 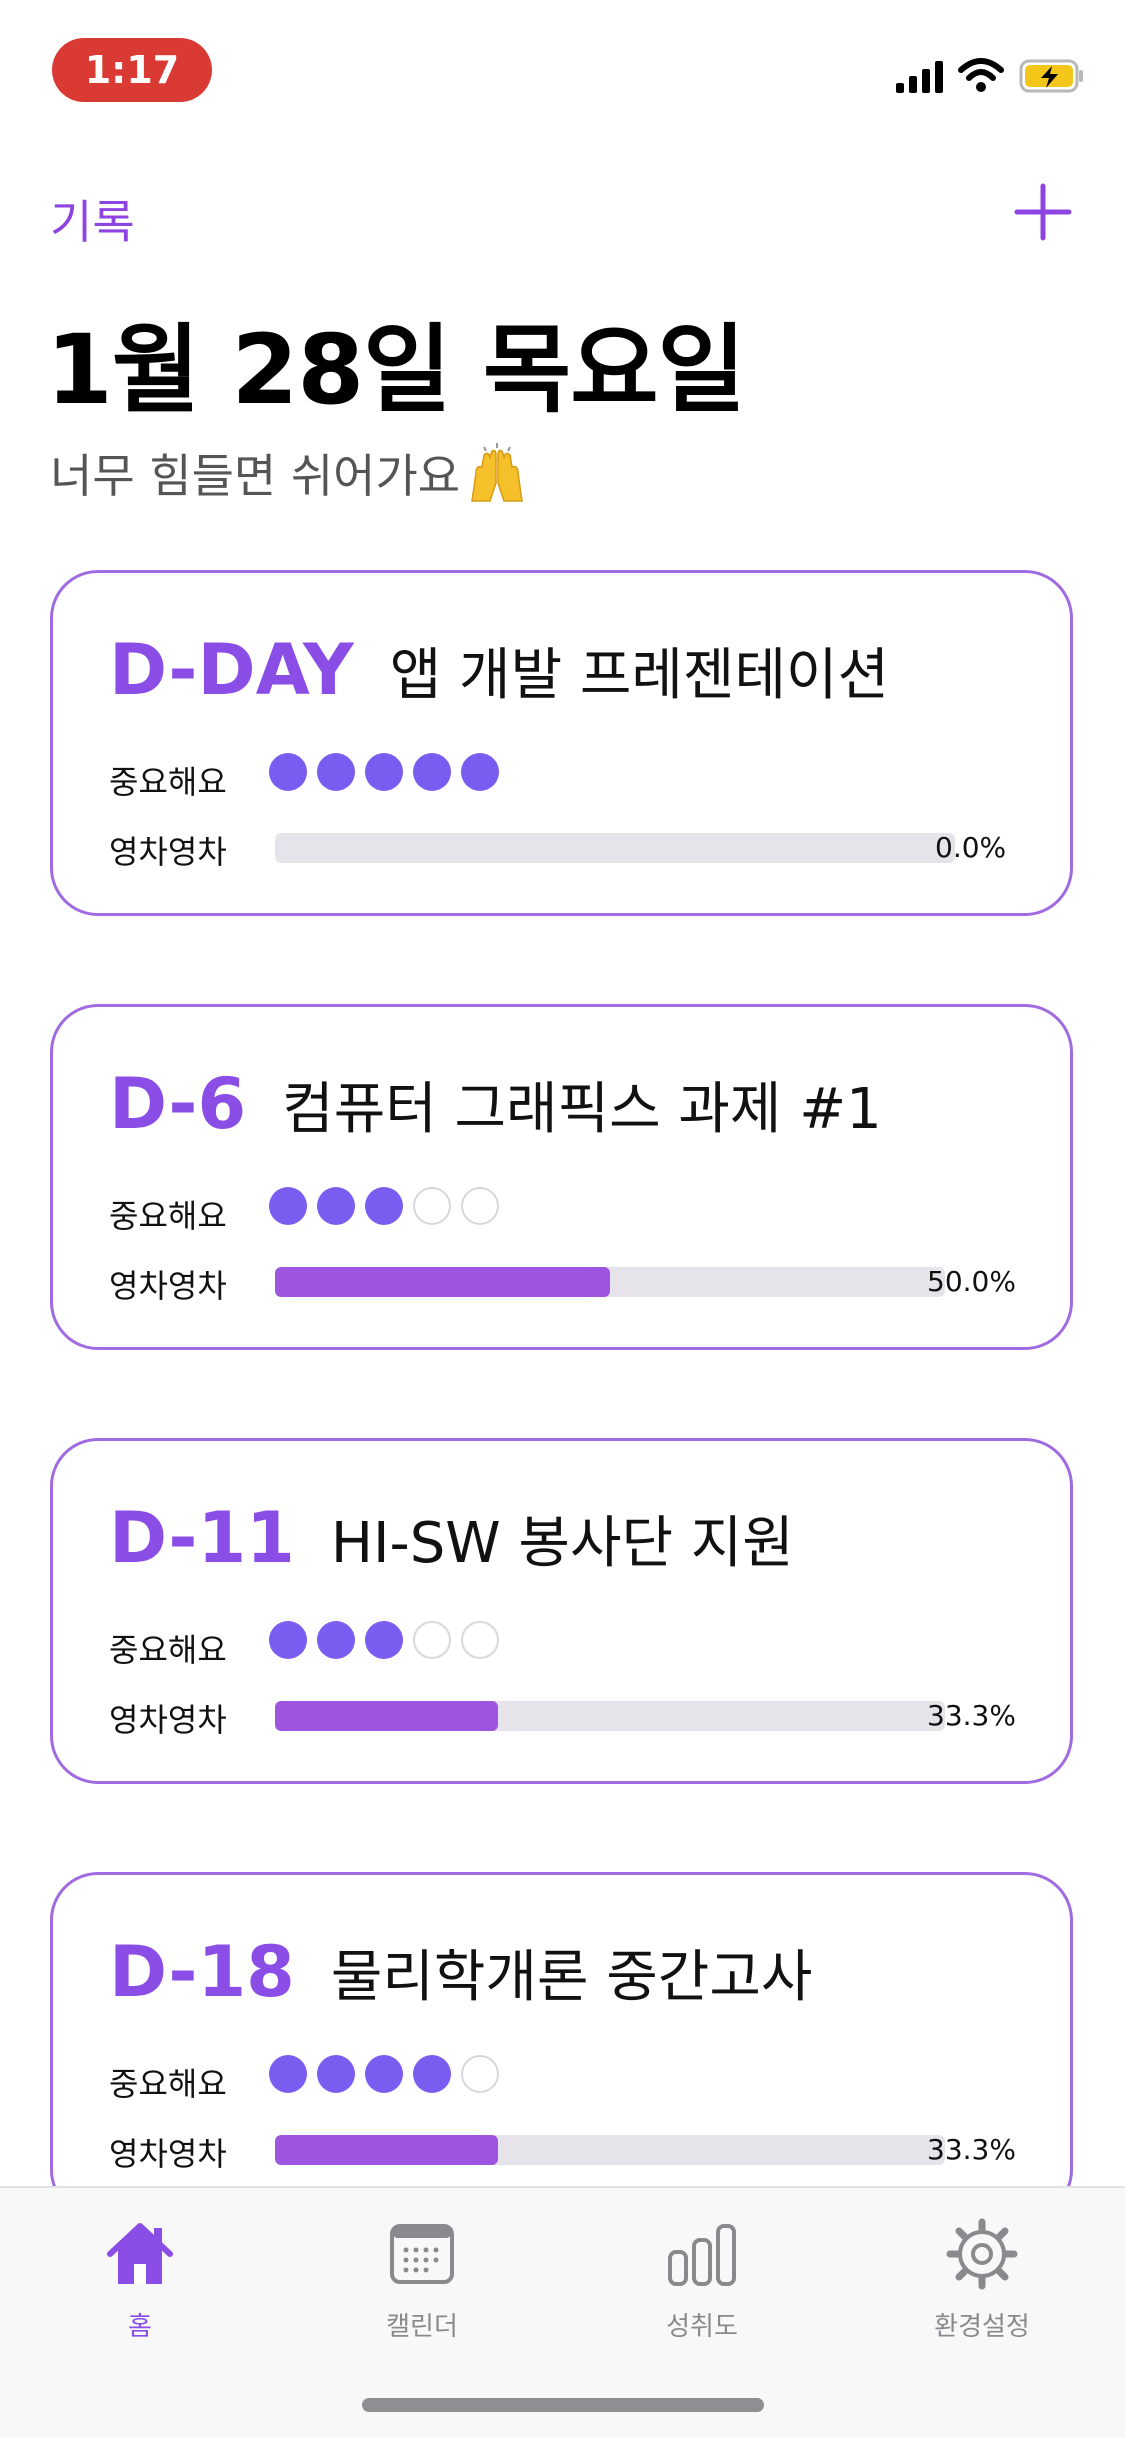 What do you see at coordinates (202, 1972) in the screenshot?
I see `dday-badge: D-18` at bounding box center [202, 1972].